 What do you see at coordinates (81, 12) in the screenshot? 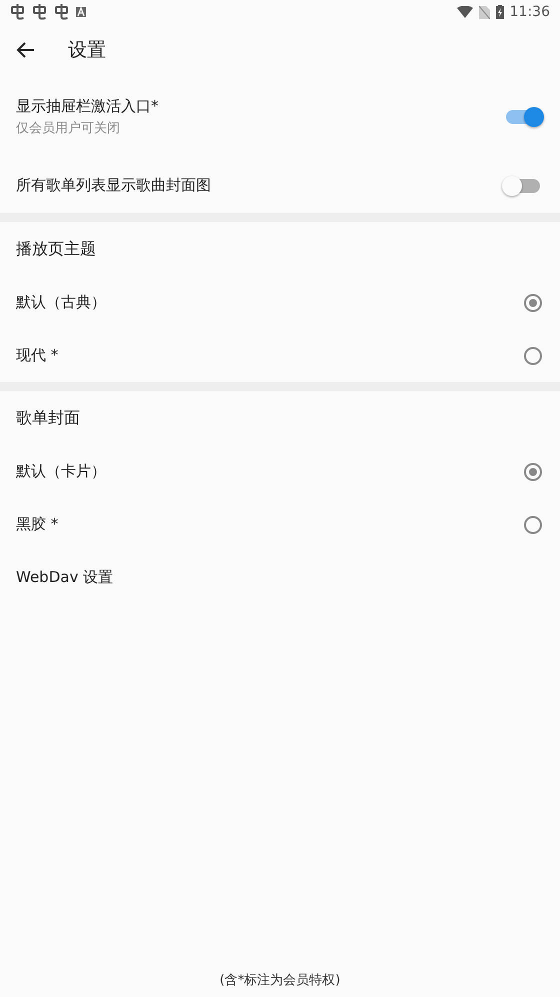
I see `app-icon` at bounding box center [81, 12].